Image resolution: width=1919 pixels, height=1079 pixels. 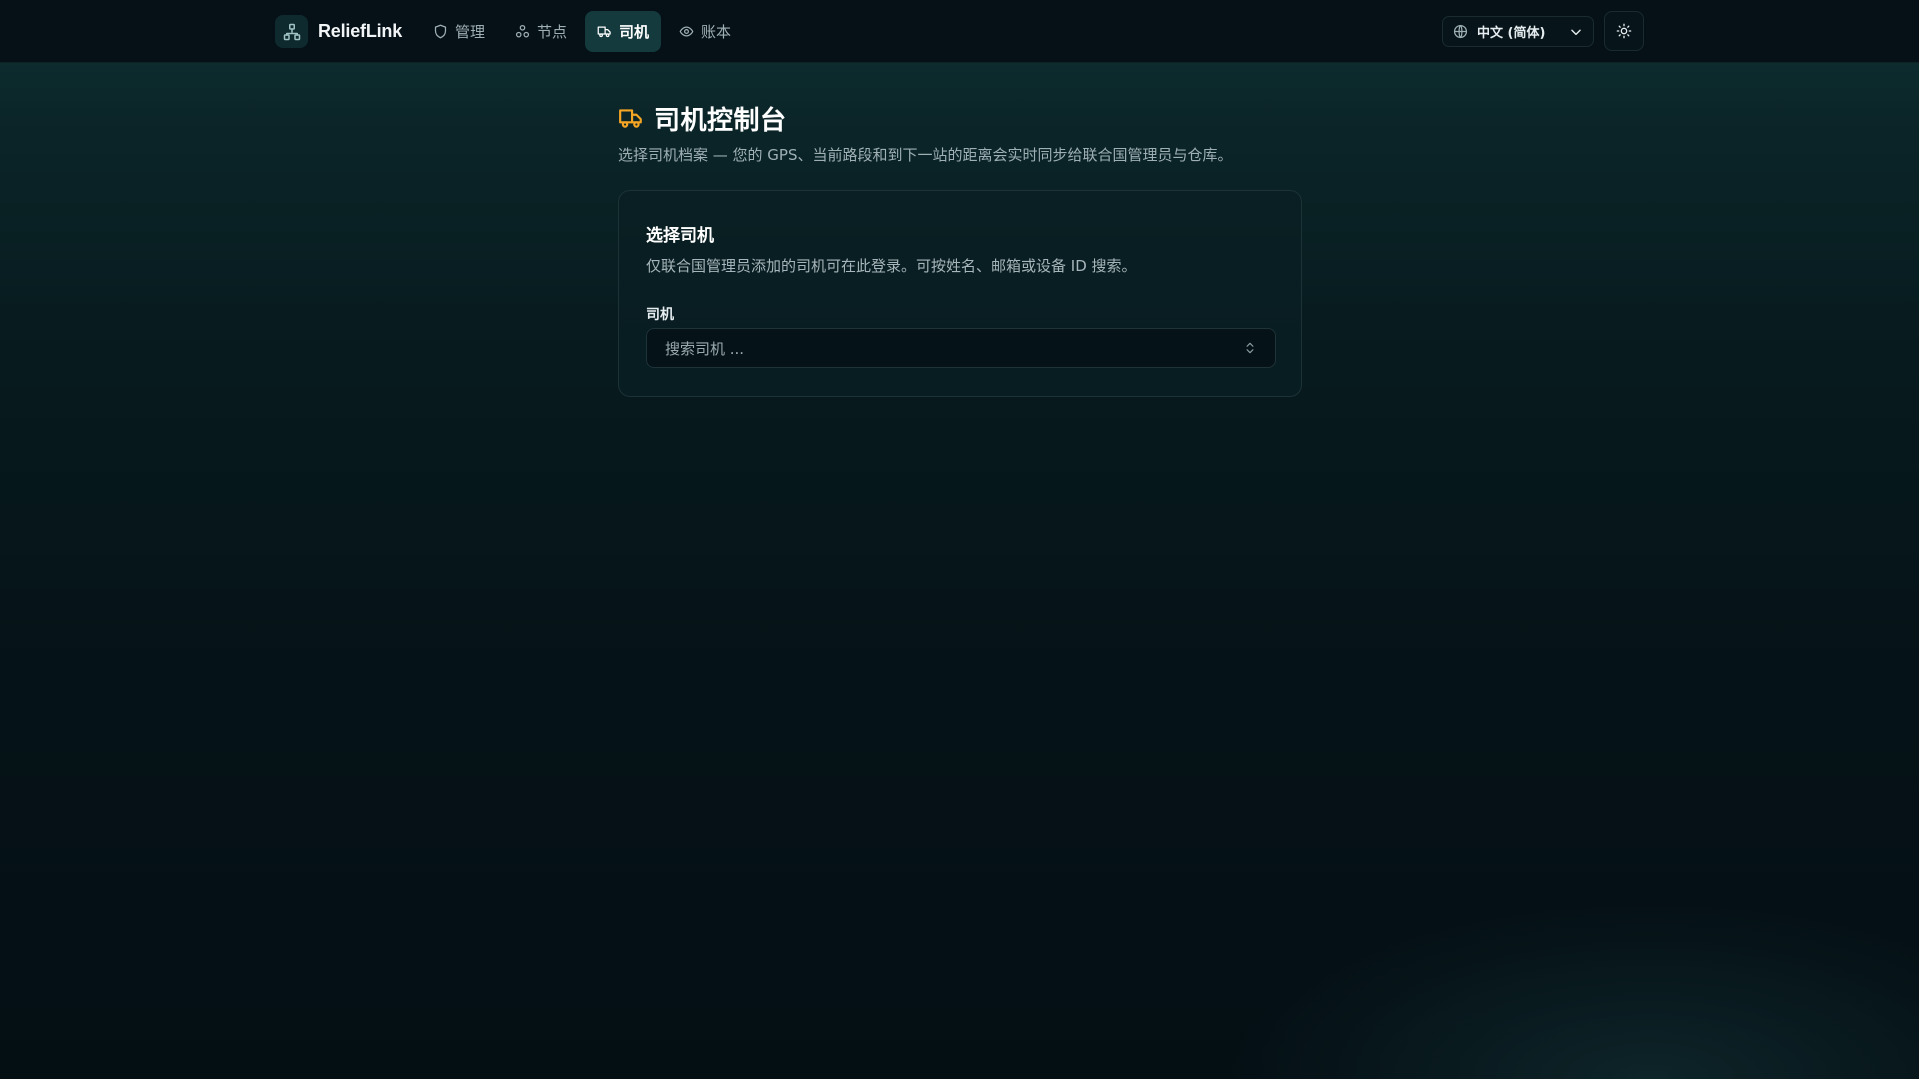 I want to click on chevrons-up-down-icon, so click(x=1250, y=348).